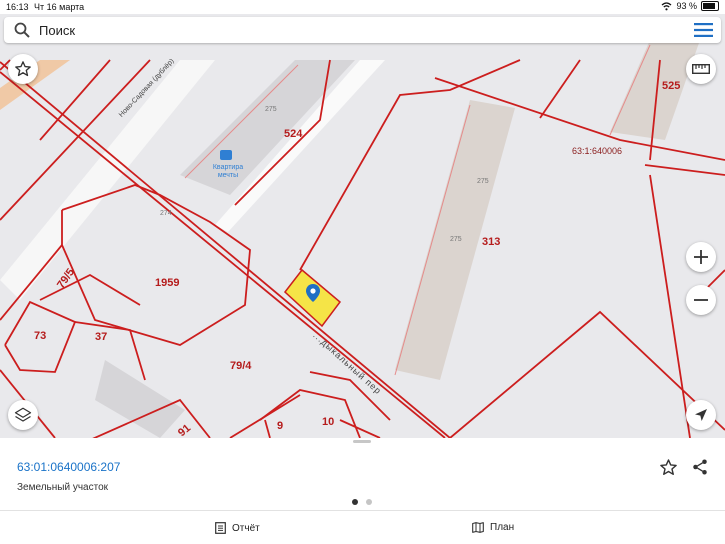  I want to click on share-button, so click(700, 469).